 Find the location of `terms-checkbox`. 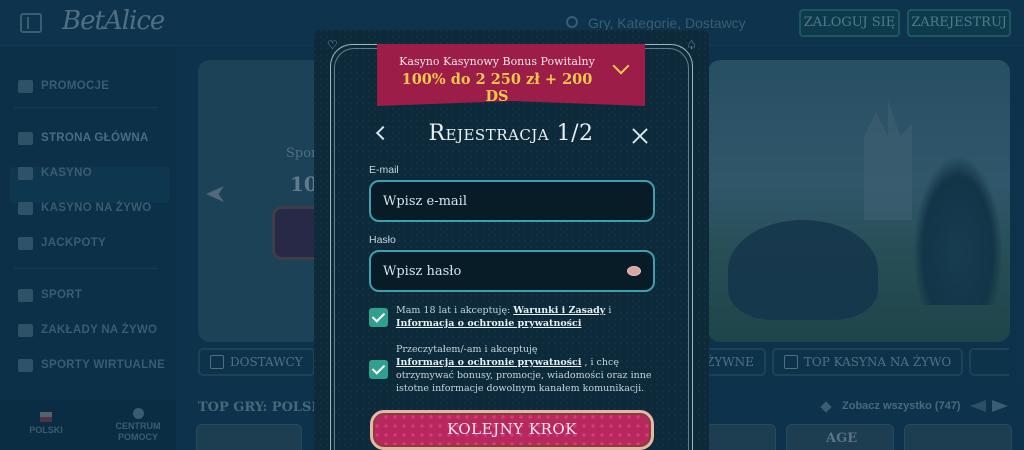

terms-checkbox is located at coordinates (378, 317).